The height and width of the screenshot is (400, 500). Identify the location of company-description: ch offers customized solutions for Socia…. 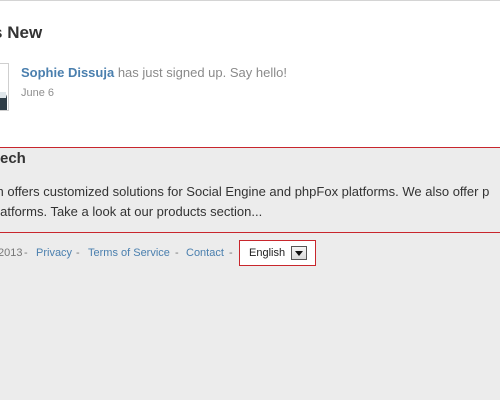
(250, 202).